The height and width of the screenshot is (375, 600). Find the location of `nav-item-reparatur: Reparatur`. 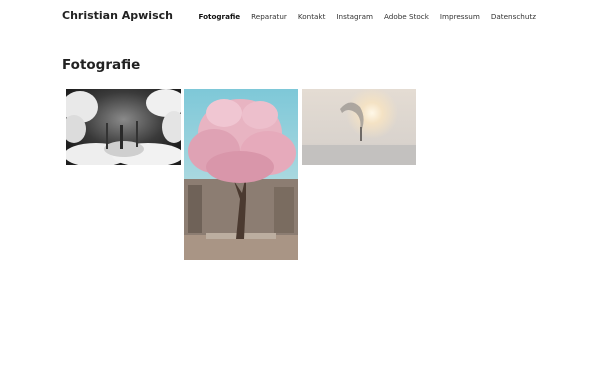

nav-item-reparatur: Reparatur is located at coordinates (269, 16).